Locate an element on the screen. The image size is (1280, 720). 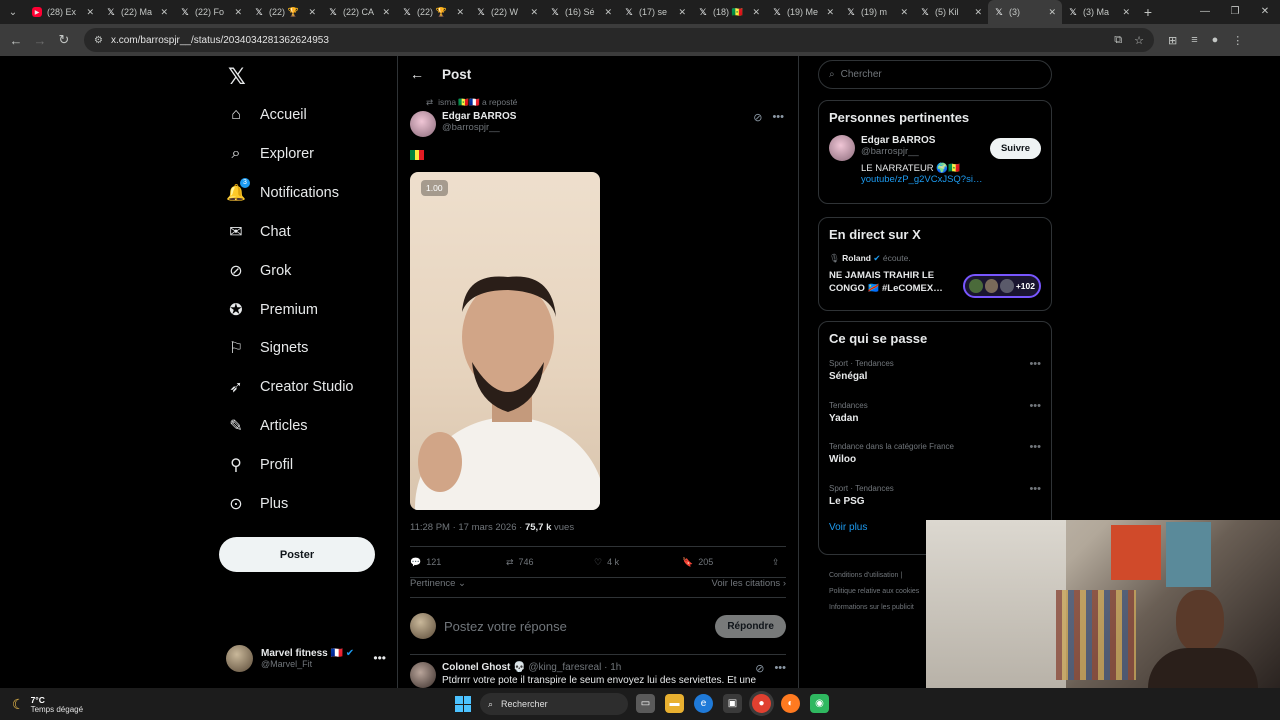
reply-action: 💬 121 is located at coordinates (458, 562).